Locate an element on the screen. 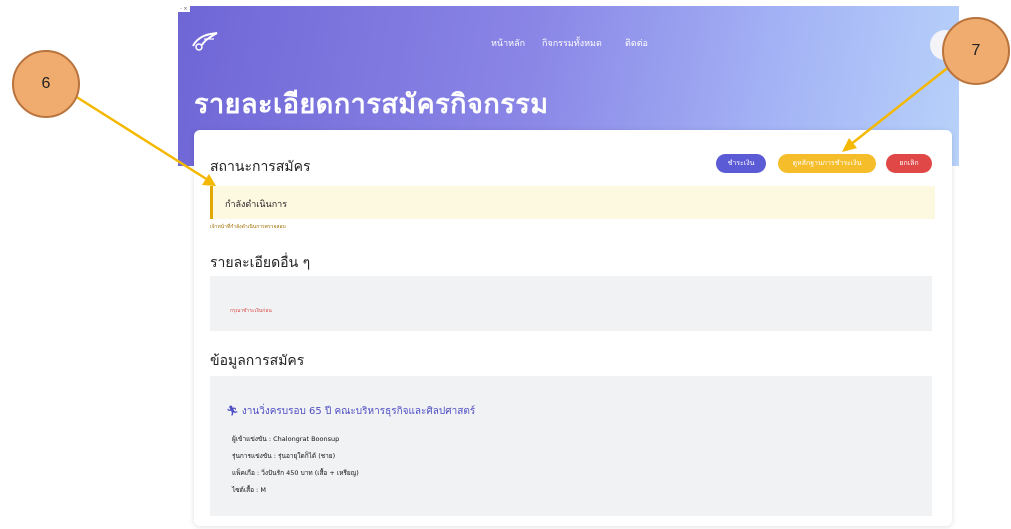 The width and height of the screenshot is (1011, 529). arrow-6-head is located at coordinates (209, 180).